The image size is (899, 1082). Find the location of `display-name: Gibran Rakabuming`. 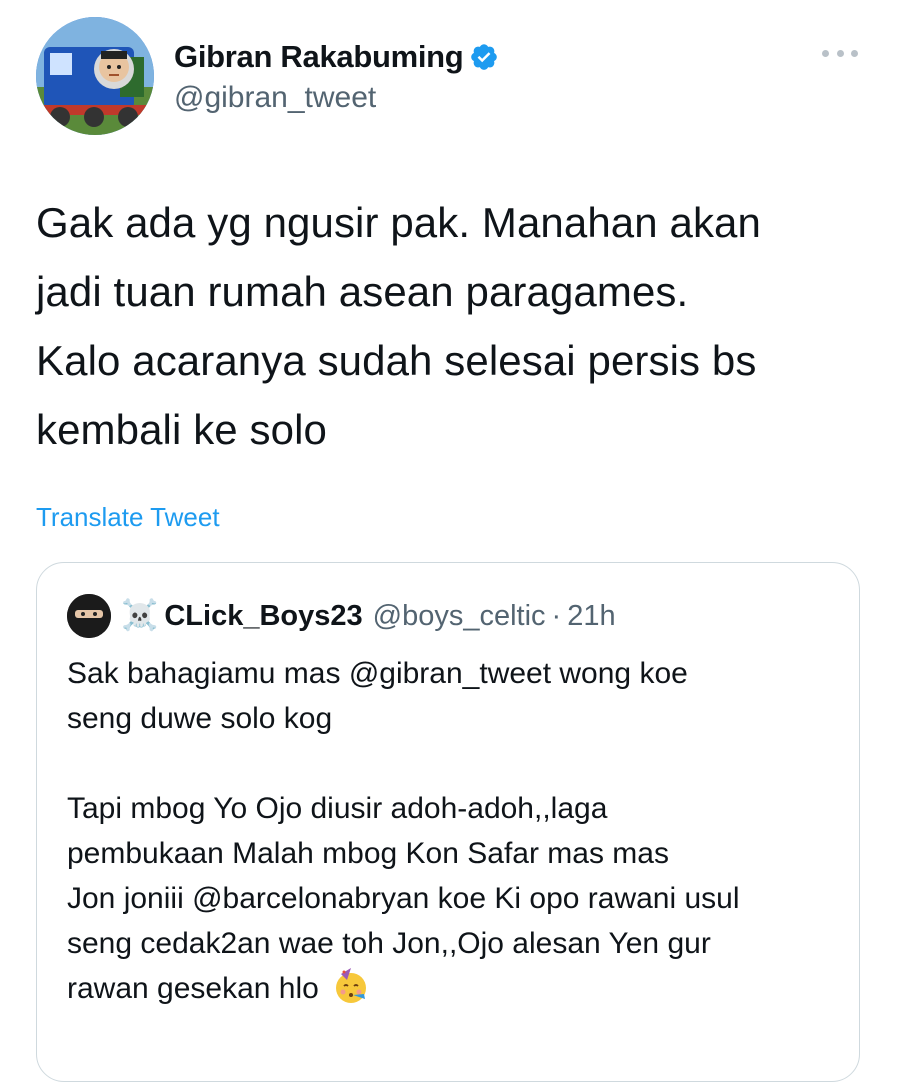

display-name: Gibran Rakabuming is located at coordinates (319, 57).